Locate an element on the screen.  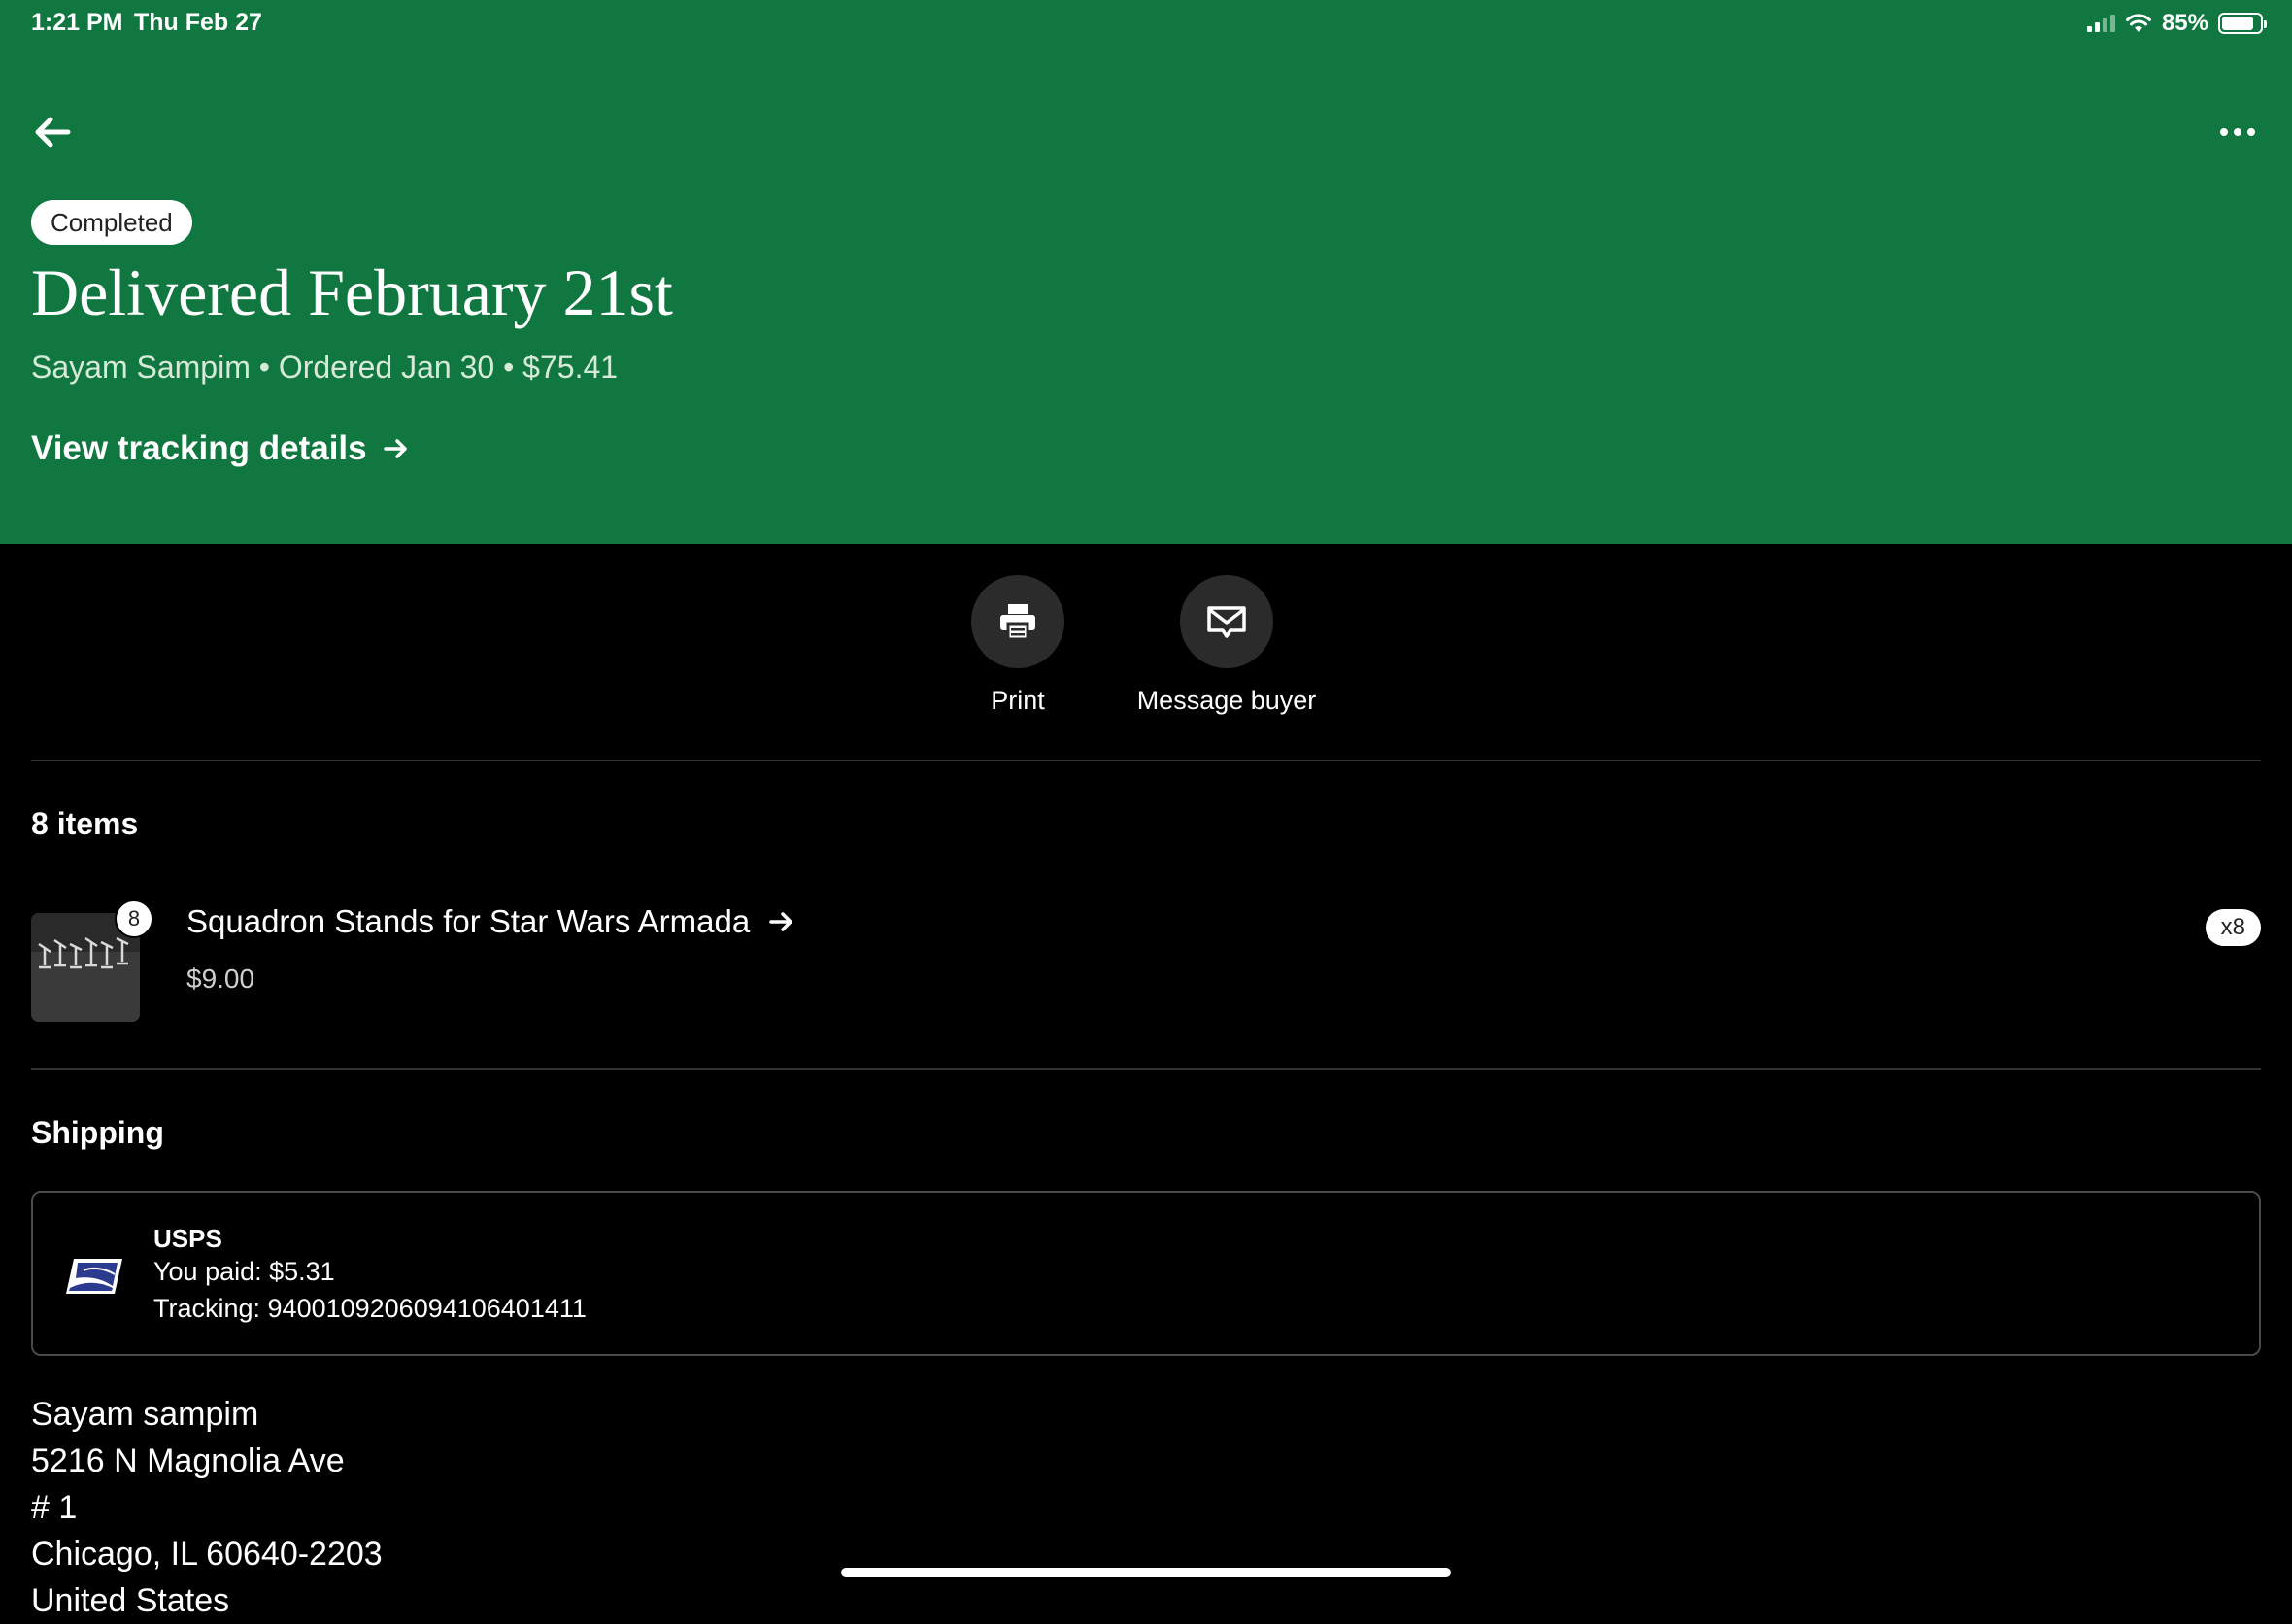
item-count-badge: 8 is located at coordinates (134, 918).